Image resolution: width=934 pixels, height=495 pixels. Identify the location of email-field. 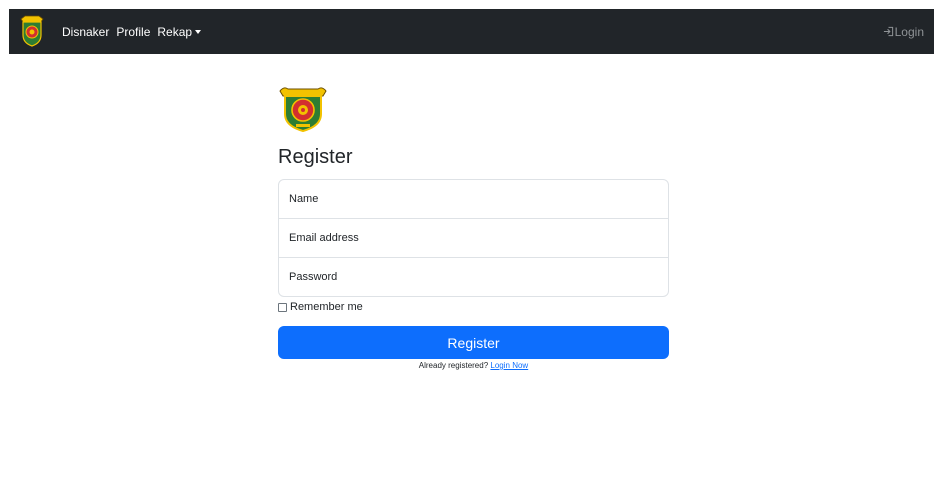
(473, 238).